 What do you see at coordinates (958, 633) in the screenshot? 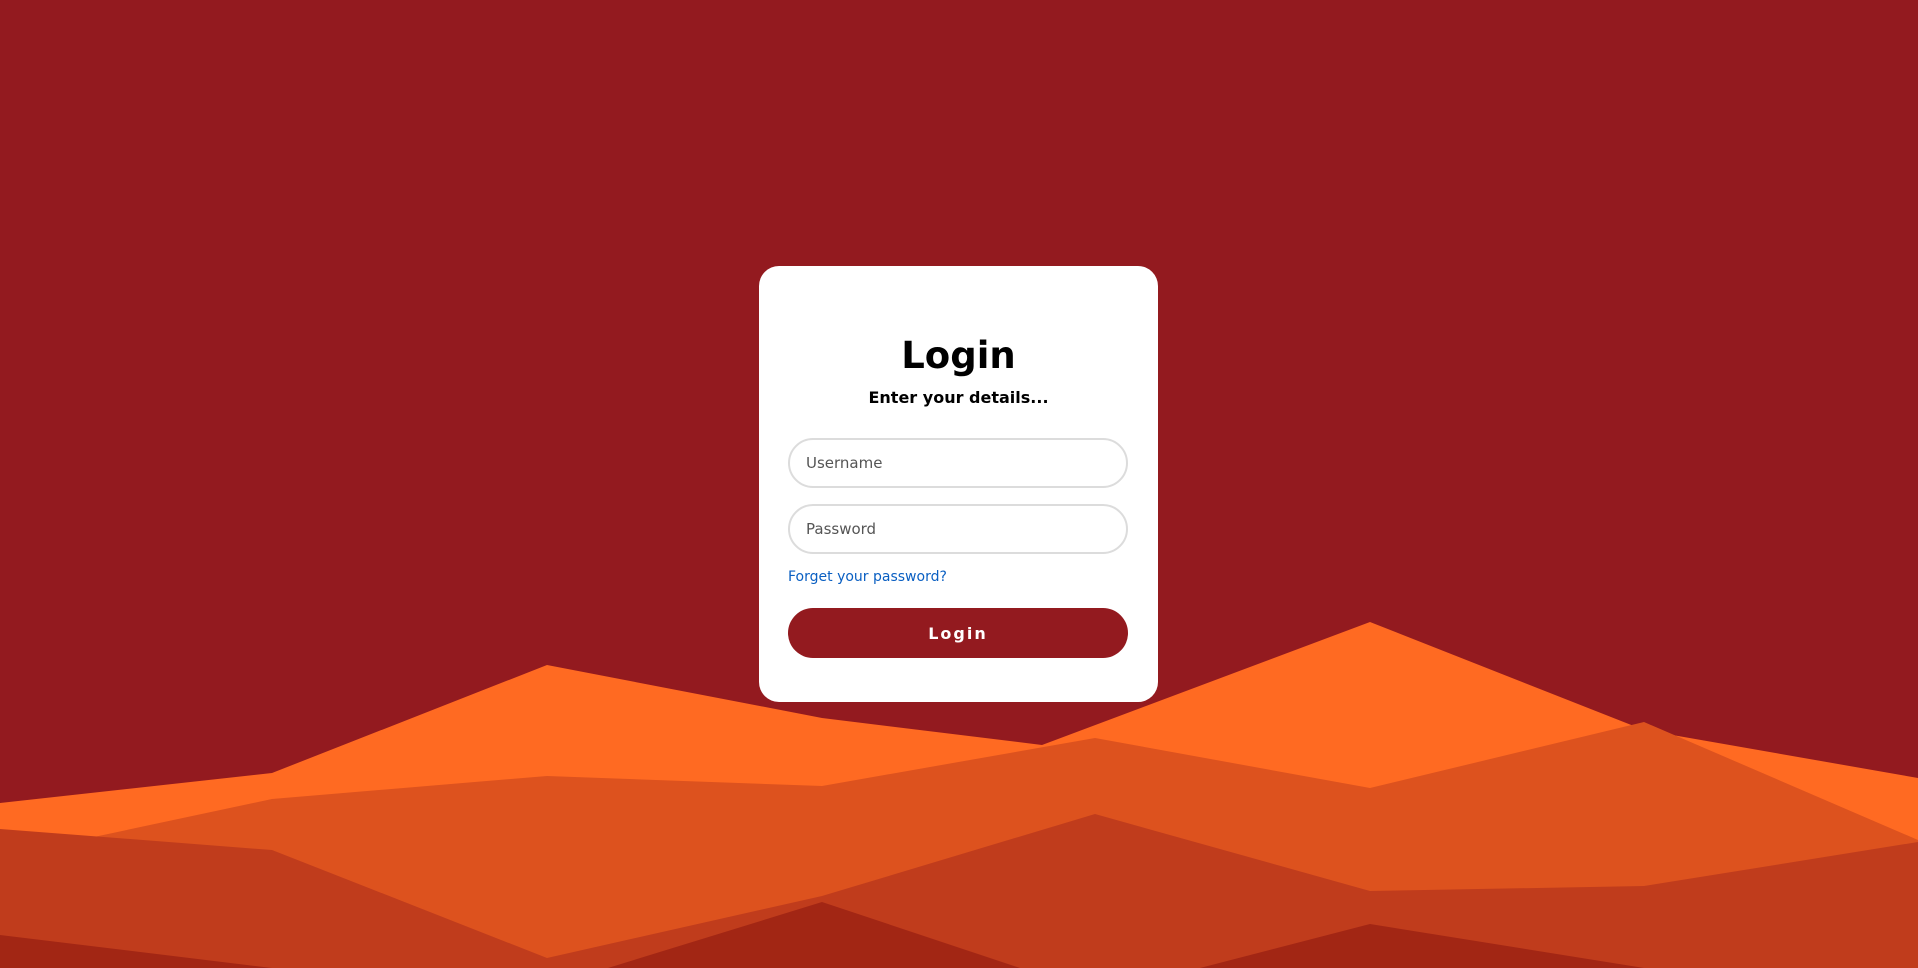
I see `login-button: Login` at bounding box center [958, 633].